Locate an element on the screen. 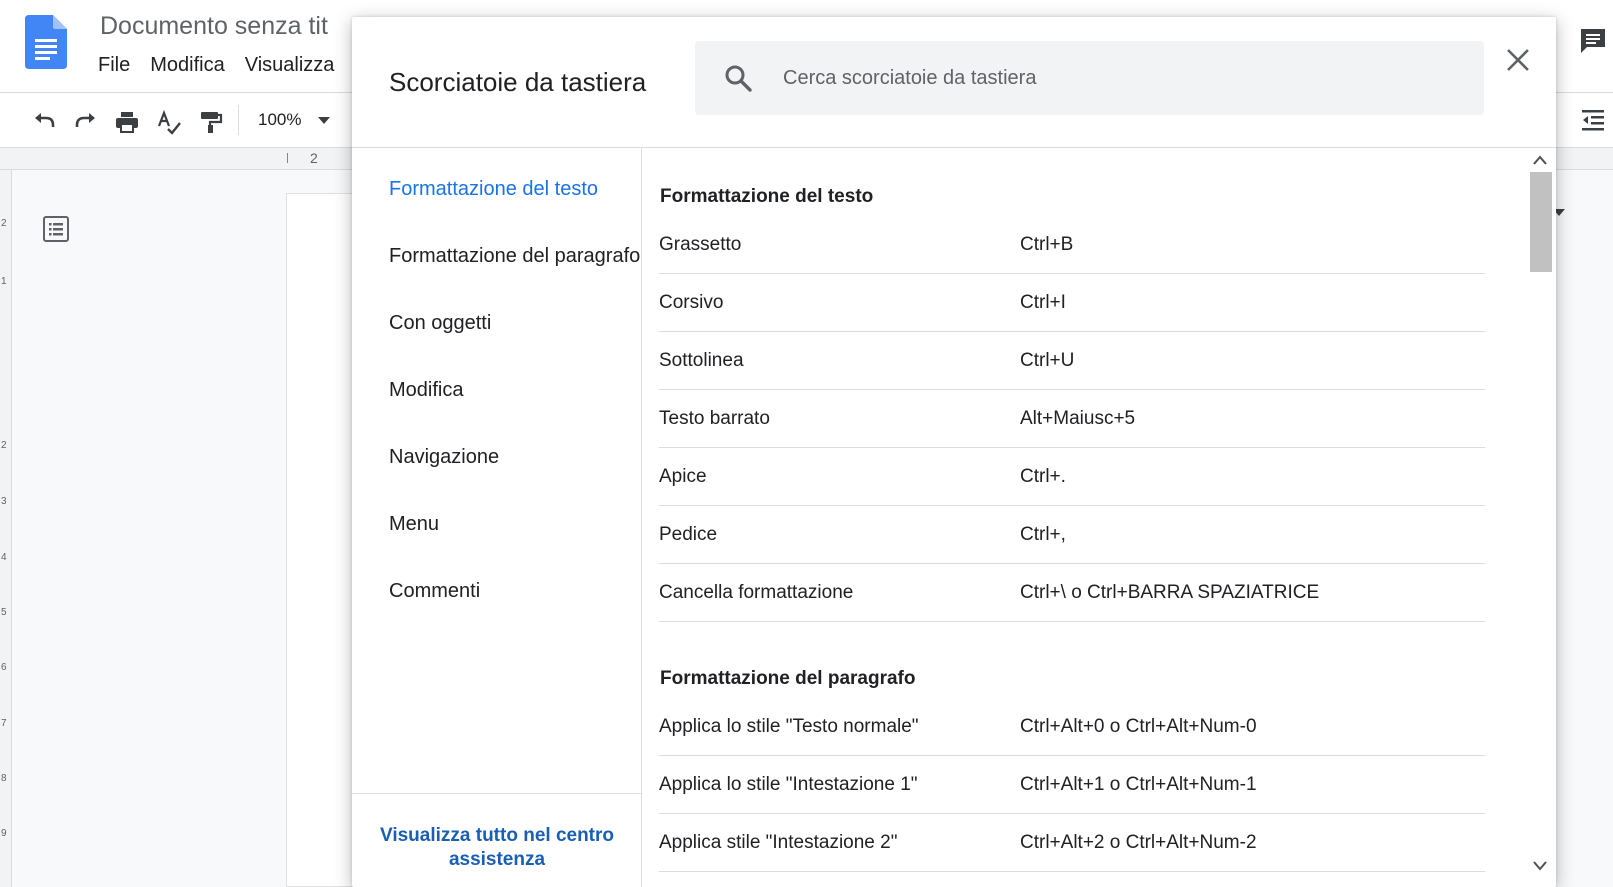 The image size is (1613, 887). shortcut-action: Apice is located at coordinates (683, 476).